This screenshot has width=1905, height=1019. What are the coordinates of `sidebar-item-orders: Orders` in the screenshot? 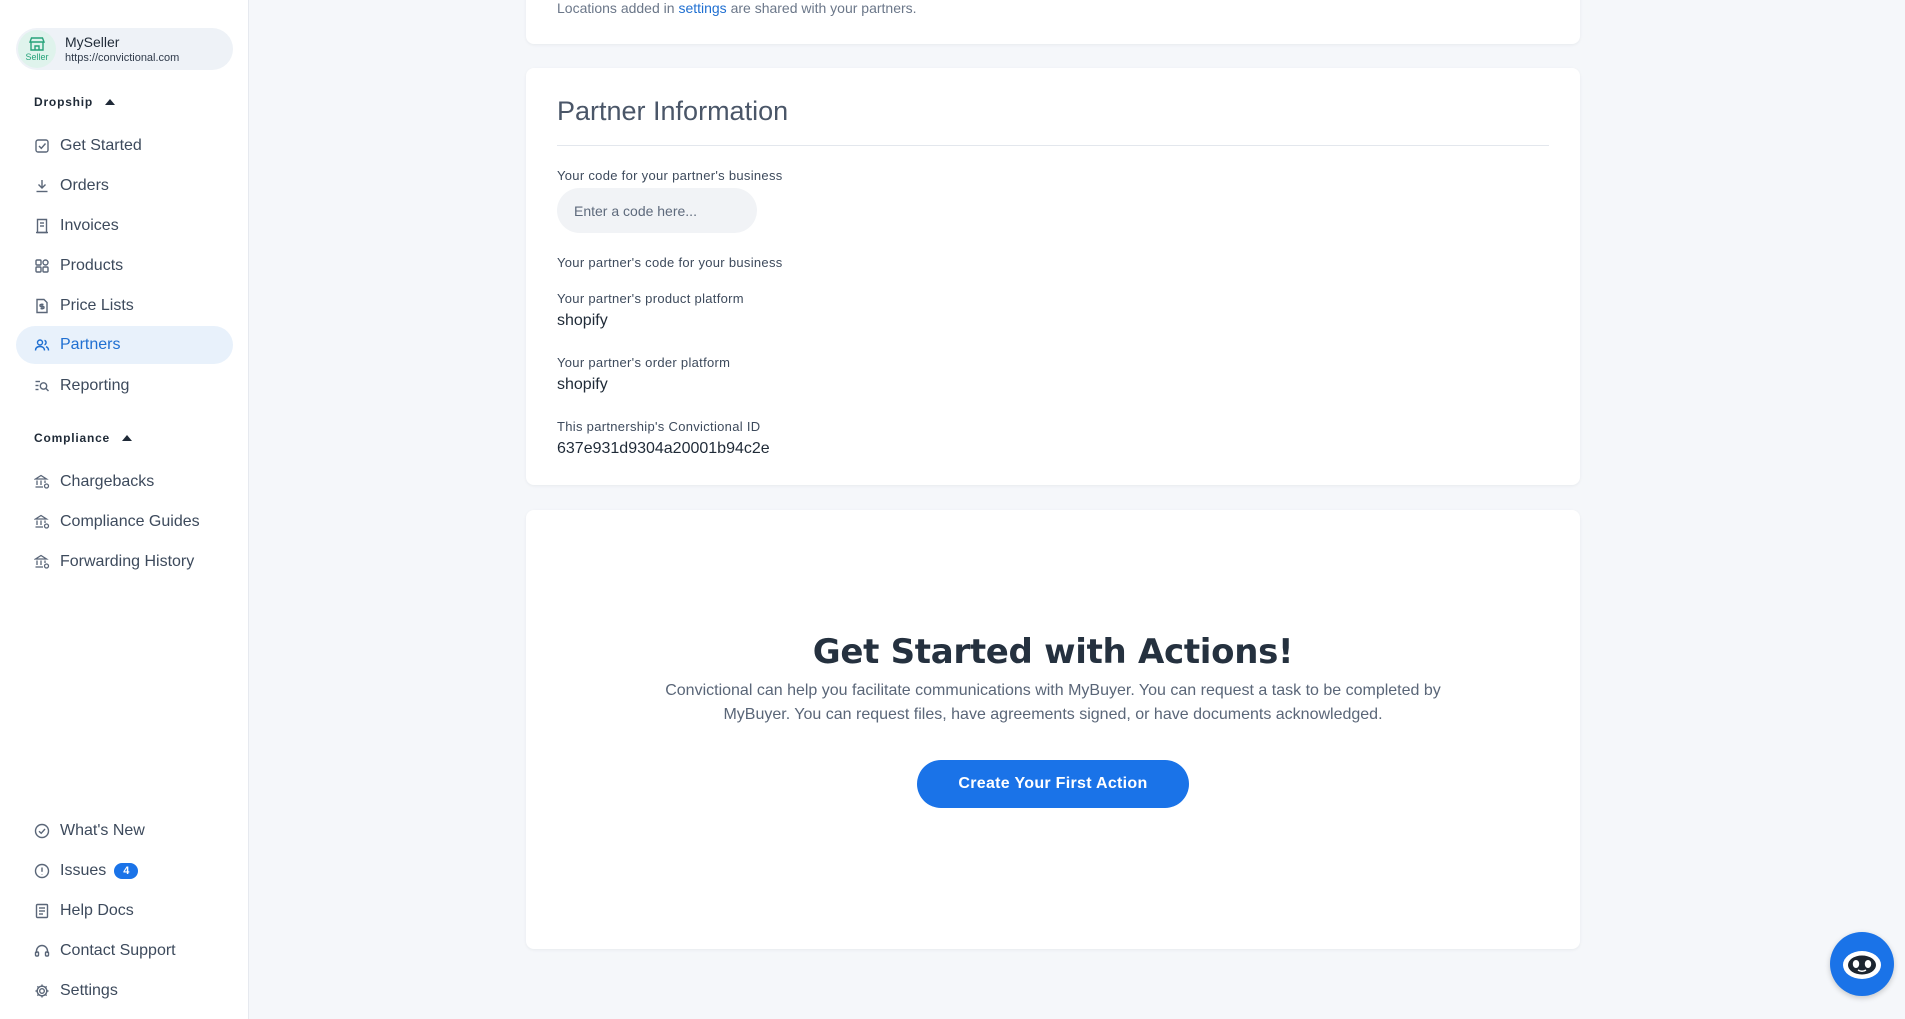 It's located at (124, 186).